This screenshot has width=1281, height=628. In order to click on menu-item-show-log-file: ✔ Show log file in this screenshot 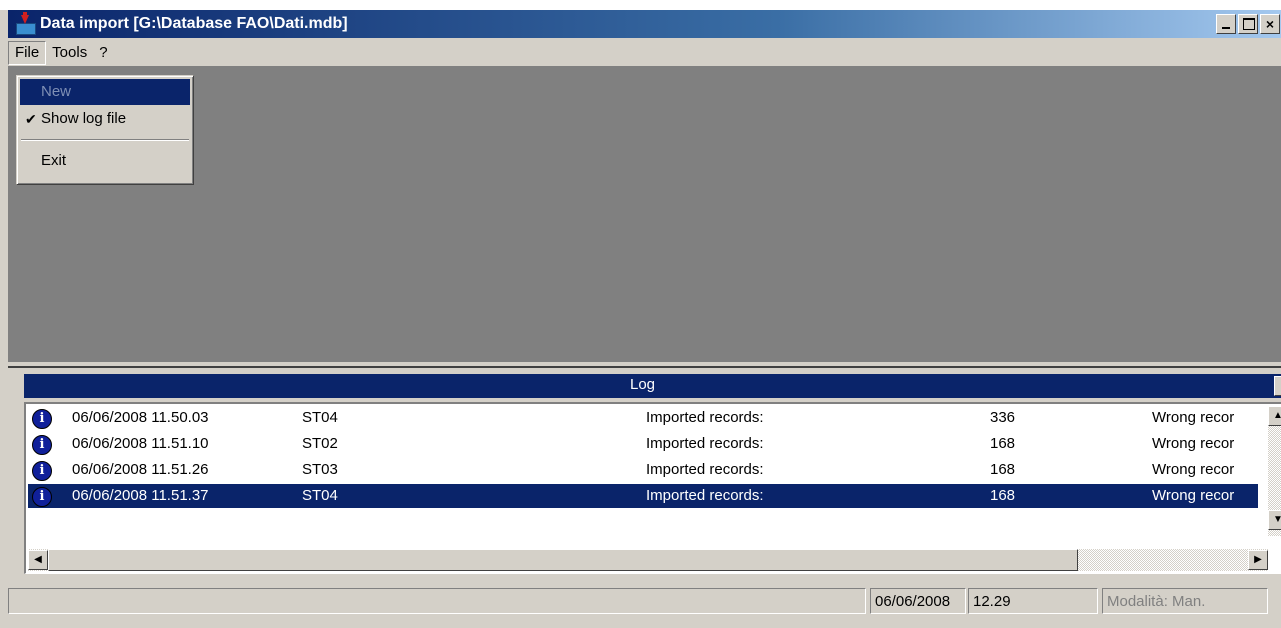, I will do `click(105, 119)`.